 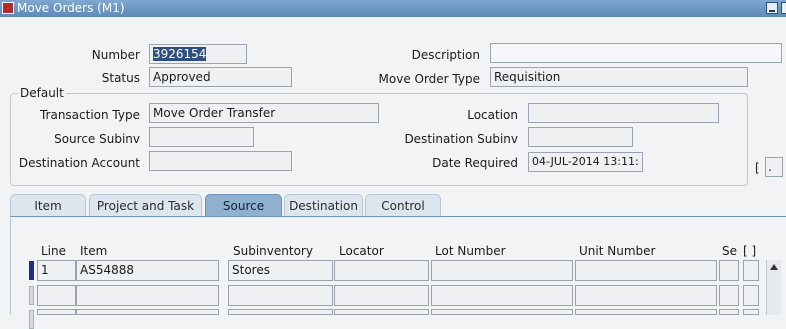 What do you see at coordinates (120, 78) in the screenshot?
I see `status-label: Status` at bounding box center [120, 78].